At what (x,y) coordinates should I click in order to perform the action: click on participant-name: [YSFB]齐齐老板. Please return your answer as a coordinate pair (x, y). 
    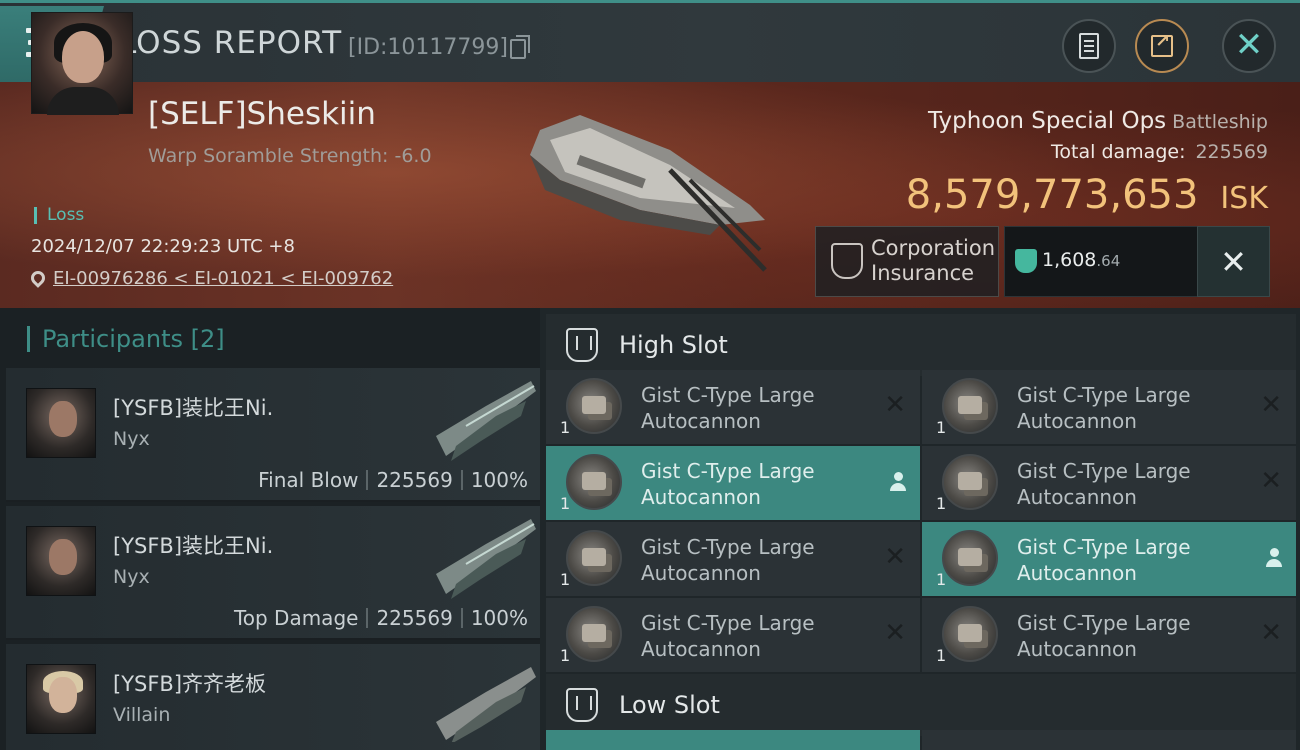
    Looking at the image, I should click on (190, 684).